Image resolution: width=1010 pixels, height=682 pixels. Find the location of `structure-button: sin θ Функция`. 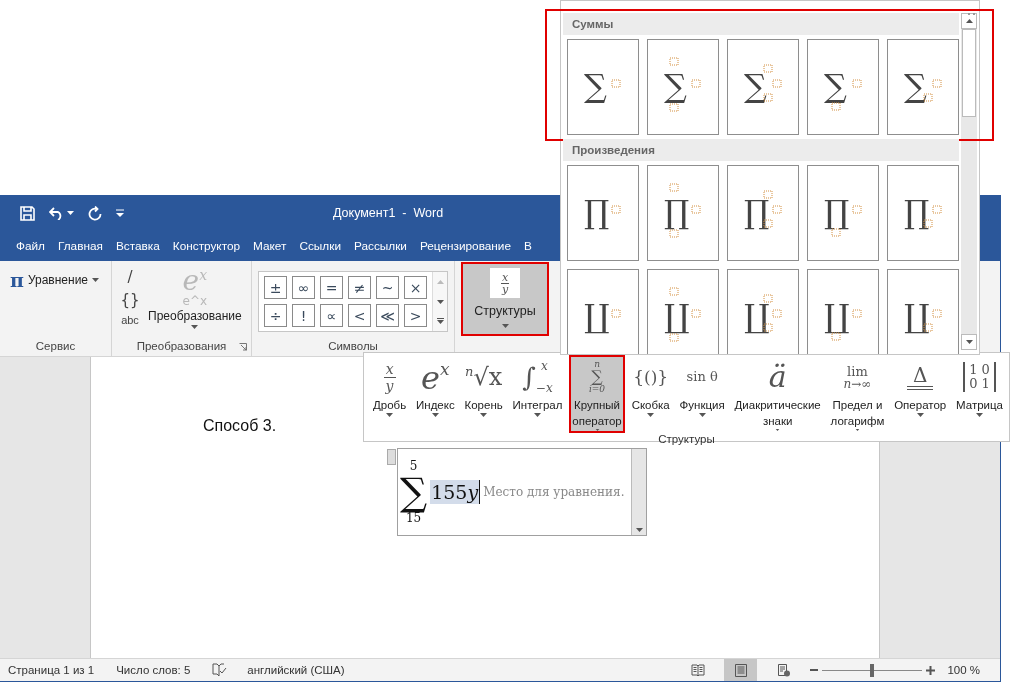

structure-button: sin θ Функция is located at coordinates (702, 394).